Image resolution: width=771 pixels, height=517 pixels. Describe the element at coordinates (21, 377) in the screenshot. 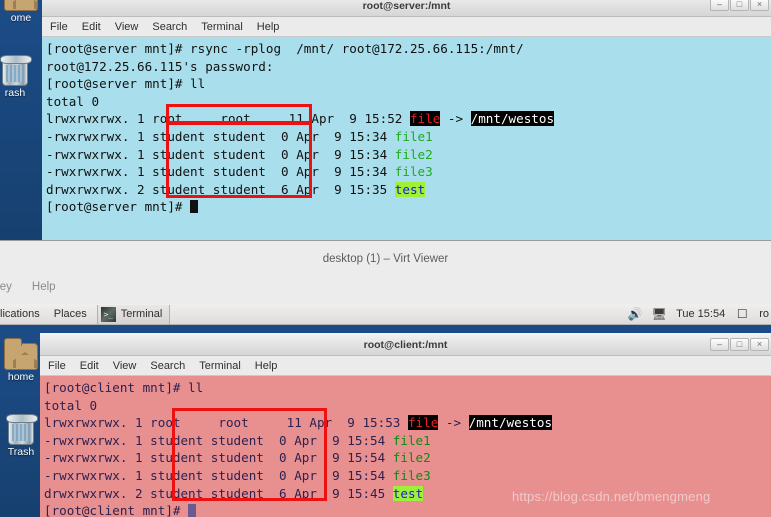

I see `desktop-icon-home-label: home` at that location.